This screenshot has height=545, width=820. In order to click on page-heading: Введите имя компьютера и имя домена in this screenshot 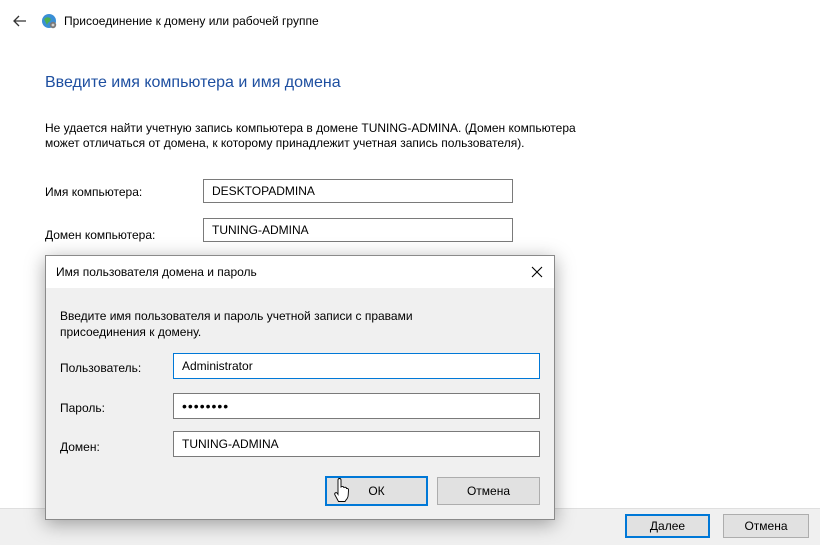, I will do `click(193, 82)`.